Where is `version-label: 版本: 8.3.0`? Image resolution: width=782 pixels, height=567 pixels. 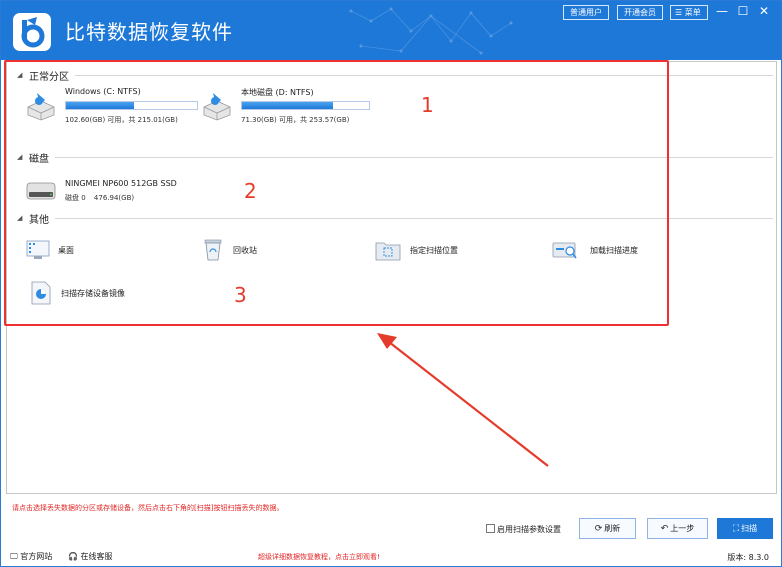
version-label: 版本: 8.3.0 is located at coordinates (748, 557).